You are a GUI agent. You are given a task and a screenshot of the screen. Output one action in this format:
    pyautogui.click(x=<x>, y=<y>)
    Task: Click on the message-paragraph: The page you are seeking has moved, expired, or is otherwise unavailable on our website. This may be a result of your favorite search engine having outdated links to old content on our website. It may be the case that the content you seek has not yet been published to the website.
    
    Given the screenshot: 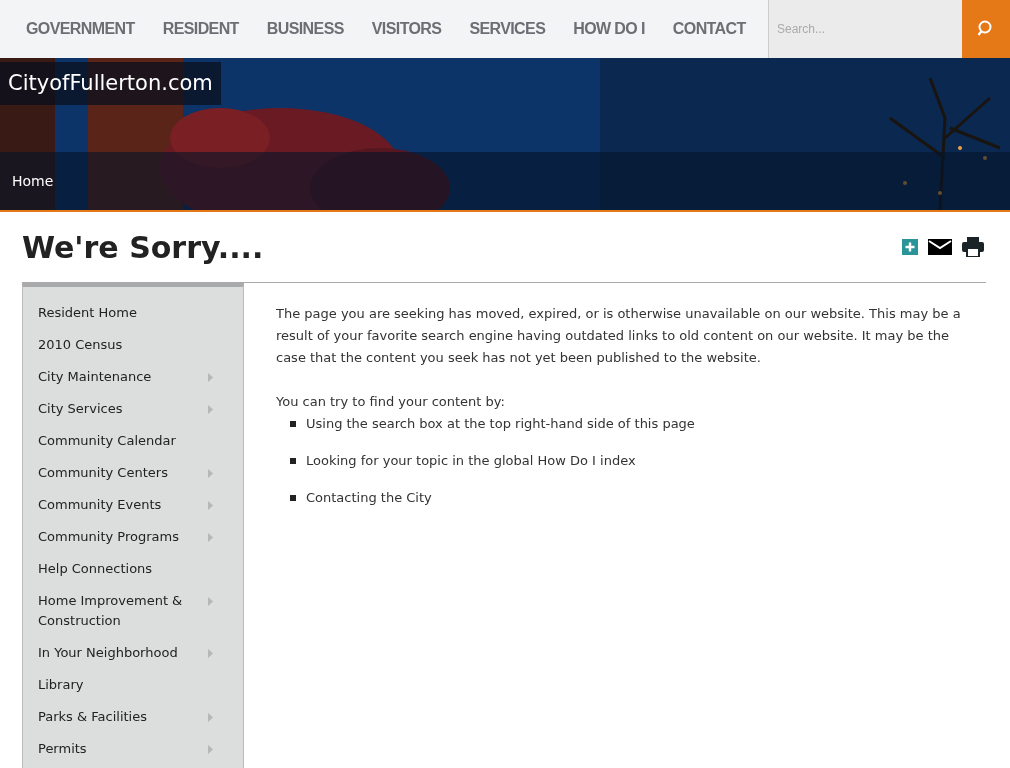 What is the action you would take?
    pyautogui.click(x=619, y=336)
    